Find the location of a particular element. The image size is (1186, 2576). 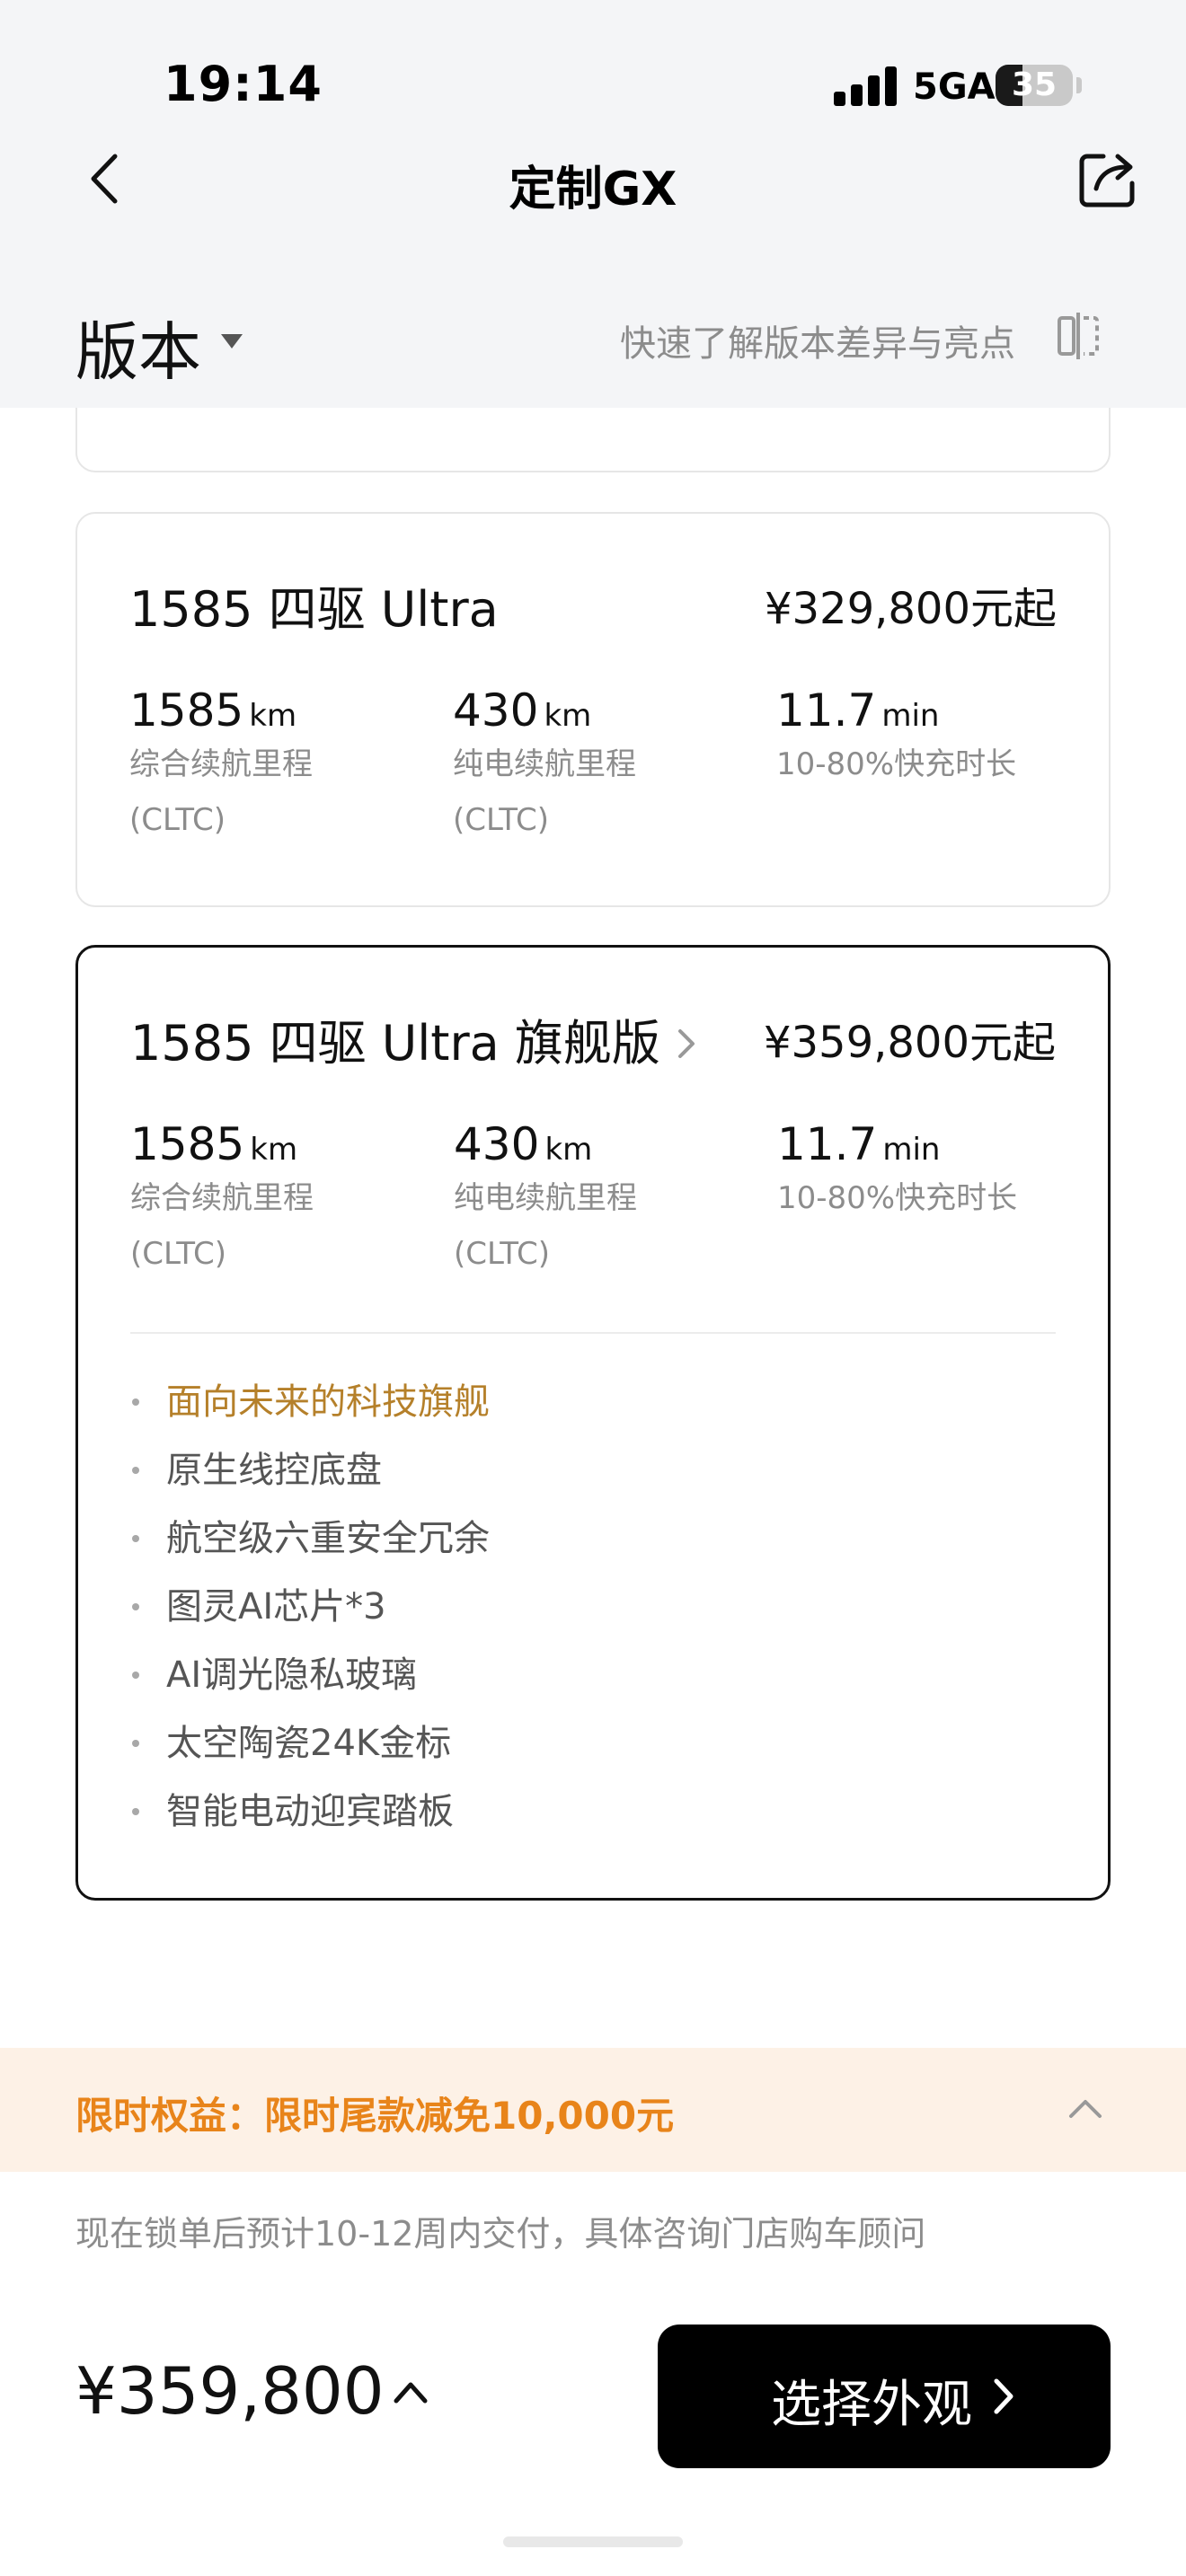

delivery-note: 现在锁单后预计10-12周内交付，具体咨询门店购车顾问 is located at coordinates (500, 2234).